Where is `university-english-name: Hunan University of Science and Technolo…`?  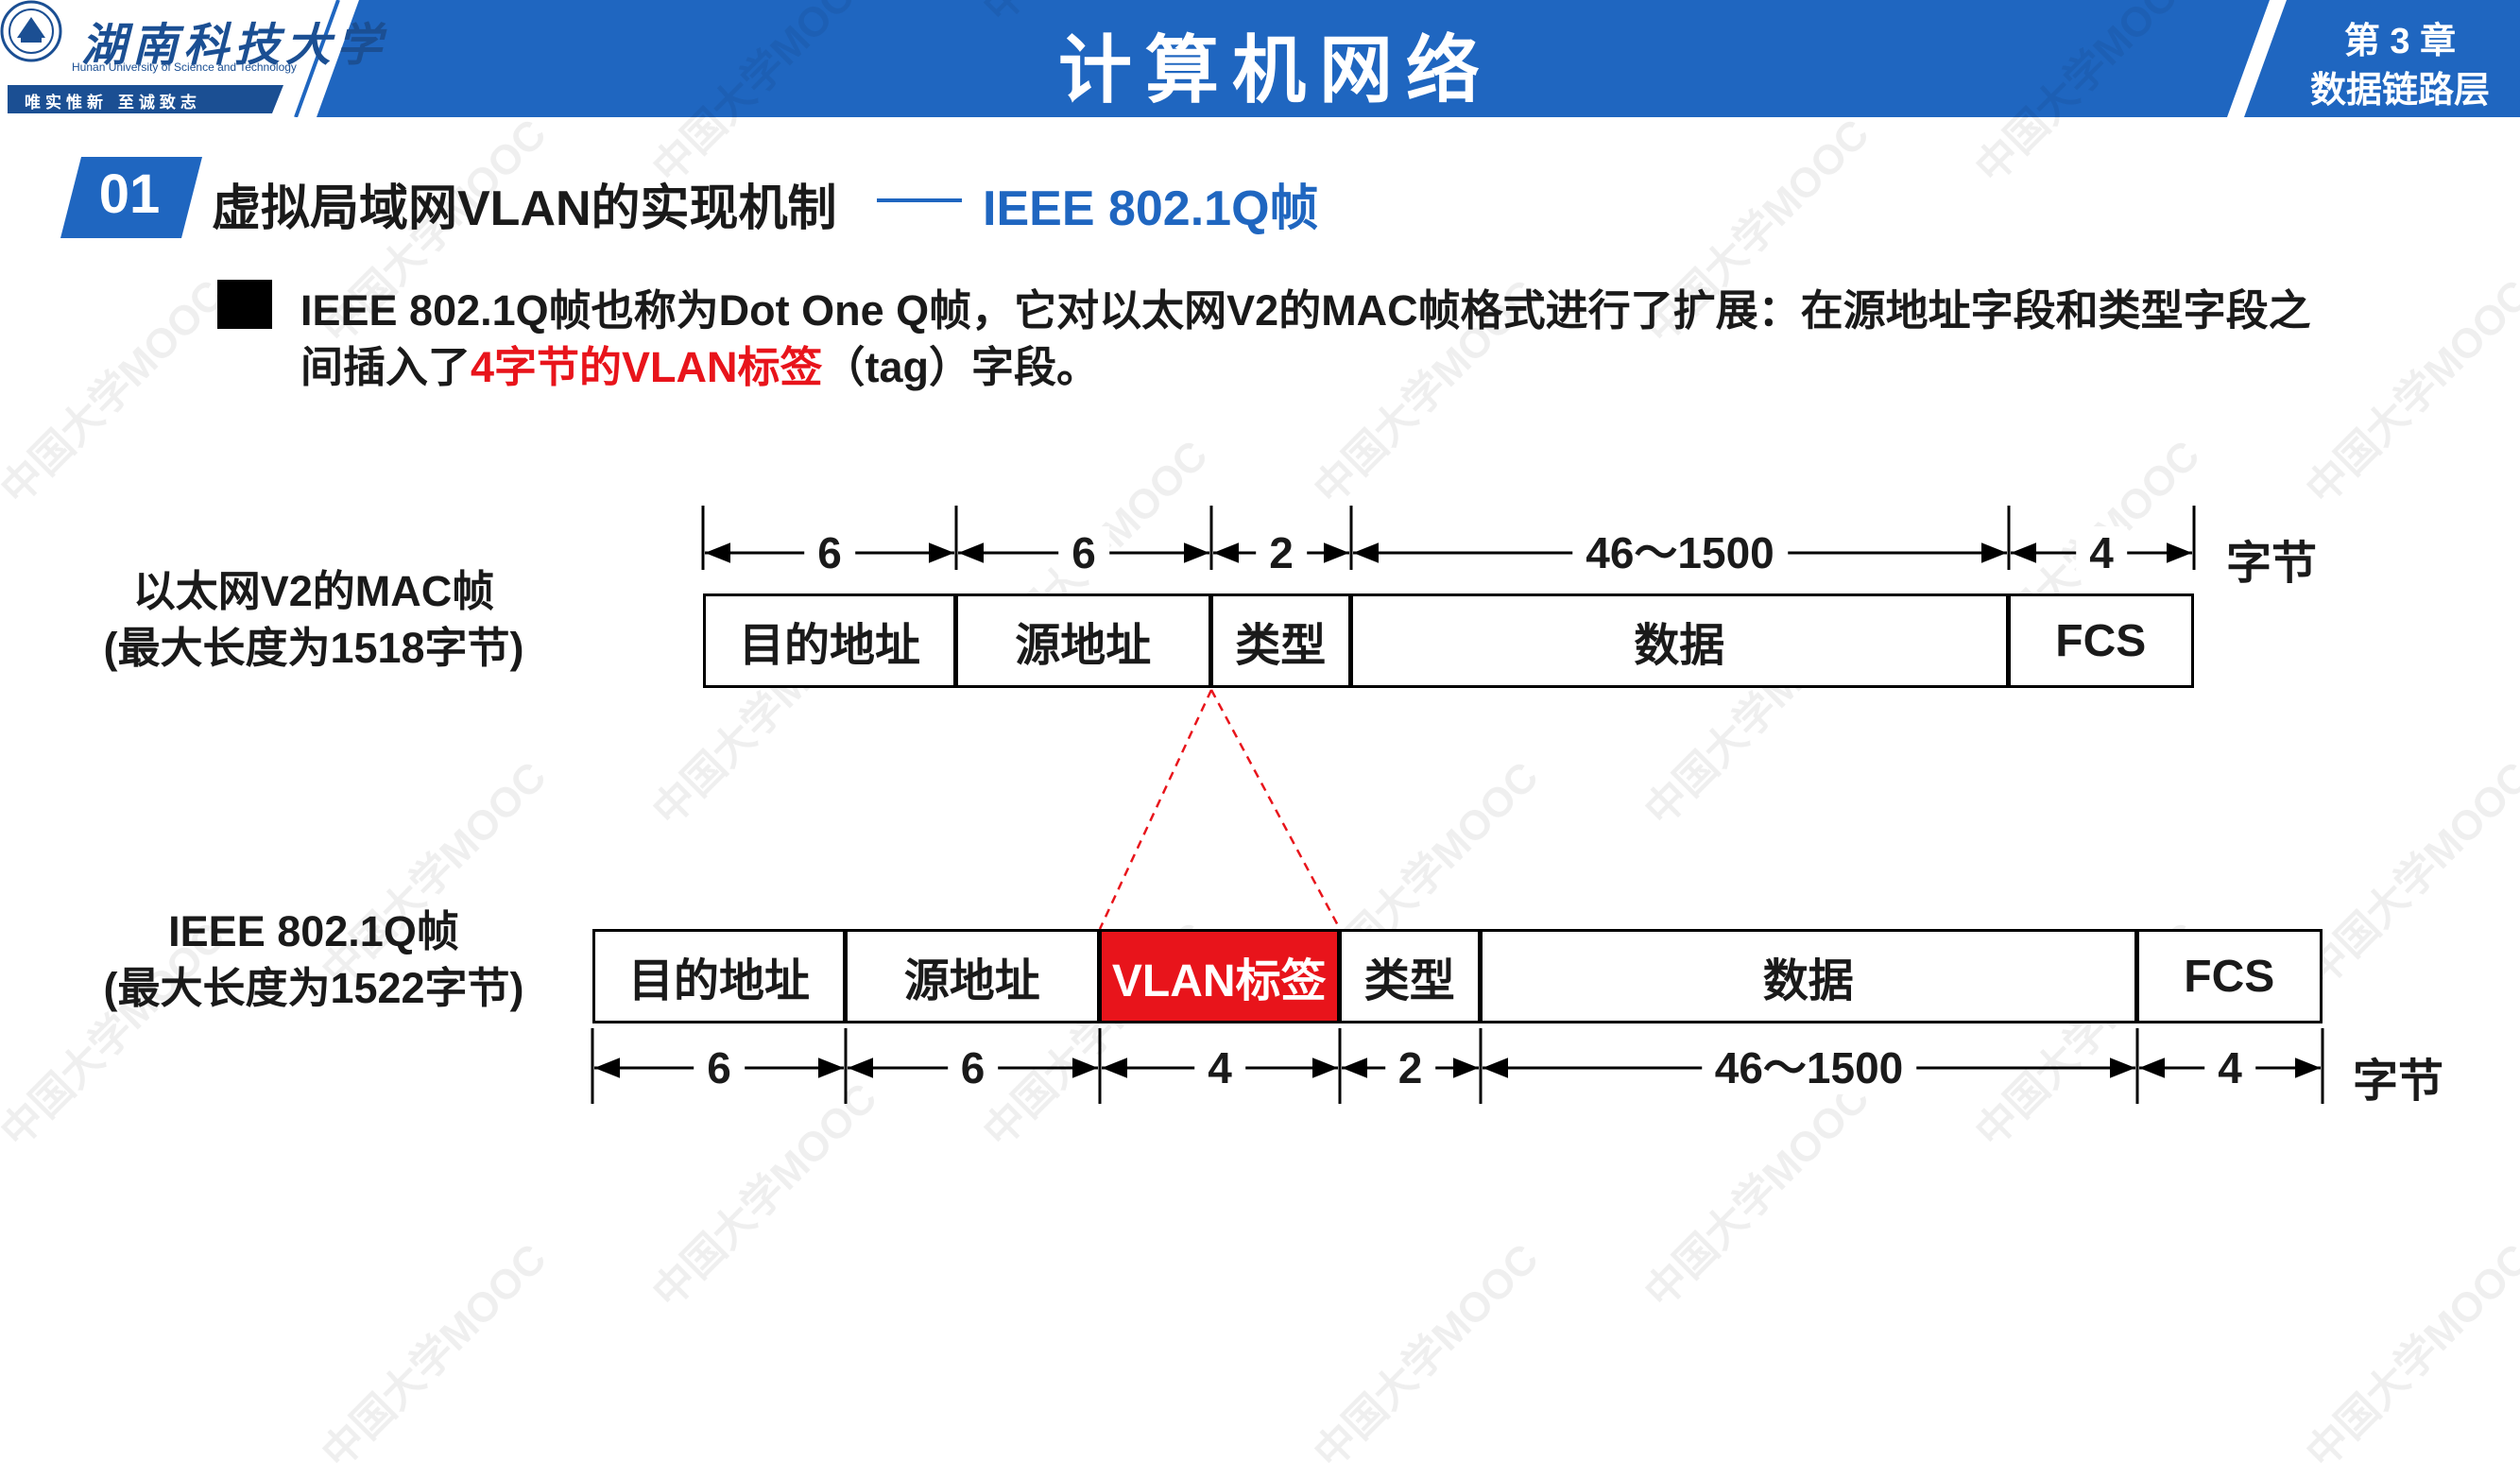
university-english-name: Hunan University of Science and Technolo… is located at coordinates (184, 67).